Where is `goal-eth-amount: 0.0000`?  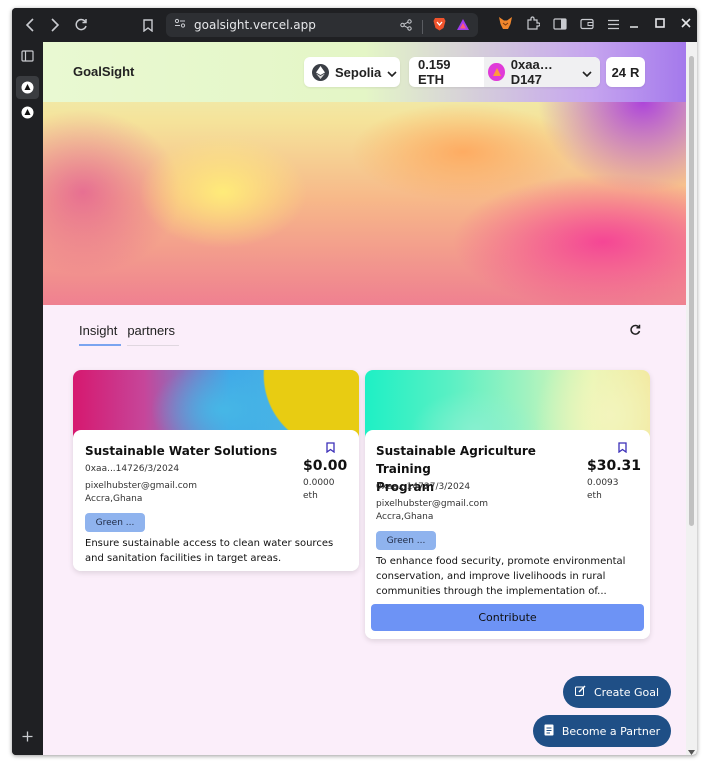 goal-eth-amount: 0.0000 is located at coordinates (319, 483).